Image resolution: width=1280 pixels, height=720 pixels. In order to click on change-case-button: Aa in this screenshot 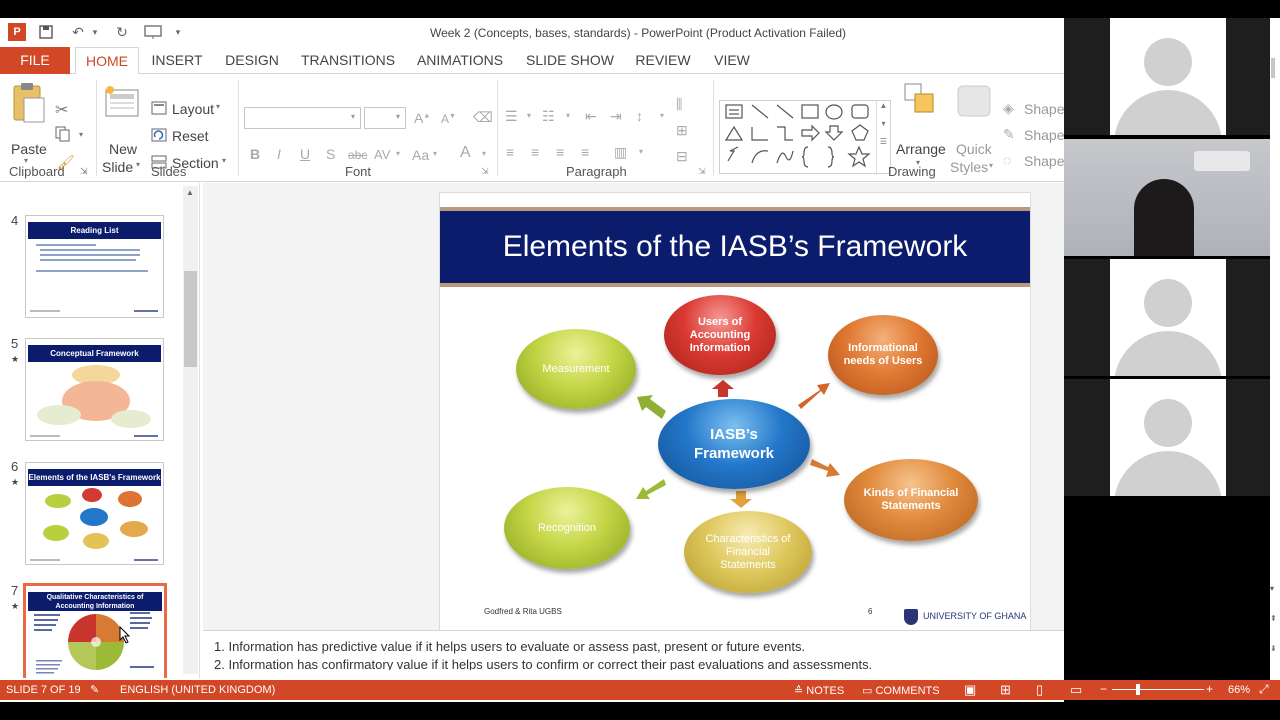, I will do `click(420, 155)`.